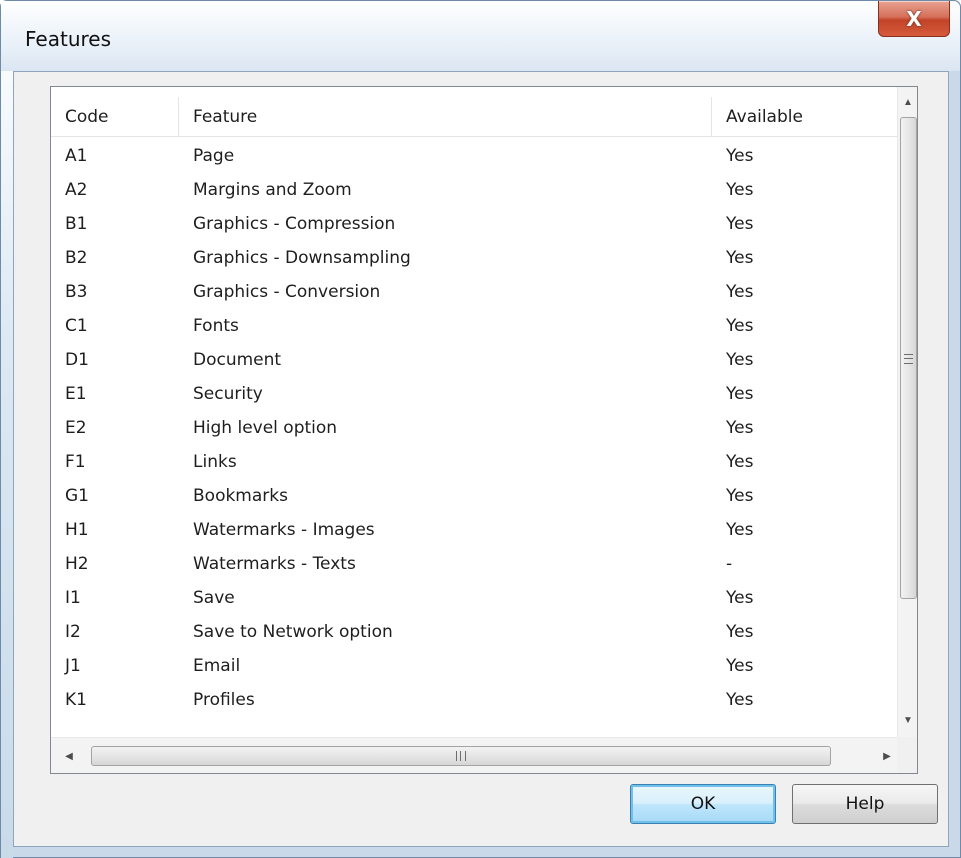 The width and height of the screenshot is (961, 858). What do you see at coordinates (76, 190) in the screenshot?
I see `cell-code: A2` at bounding box center [76, 190].